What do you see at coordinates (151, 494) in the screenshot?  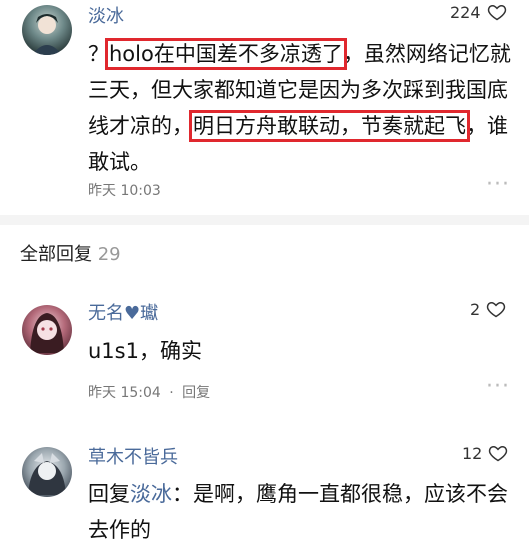 I see `reply2-reply-target: 淡冰` at bounding box center [151, 494].